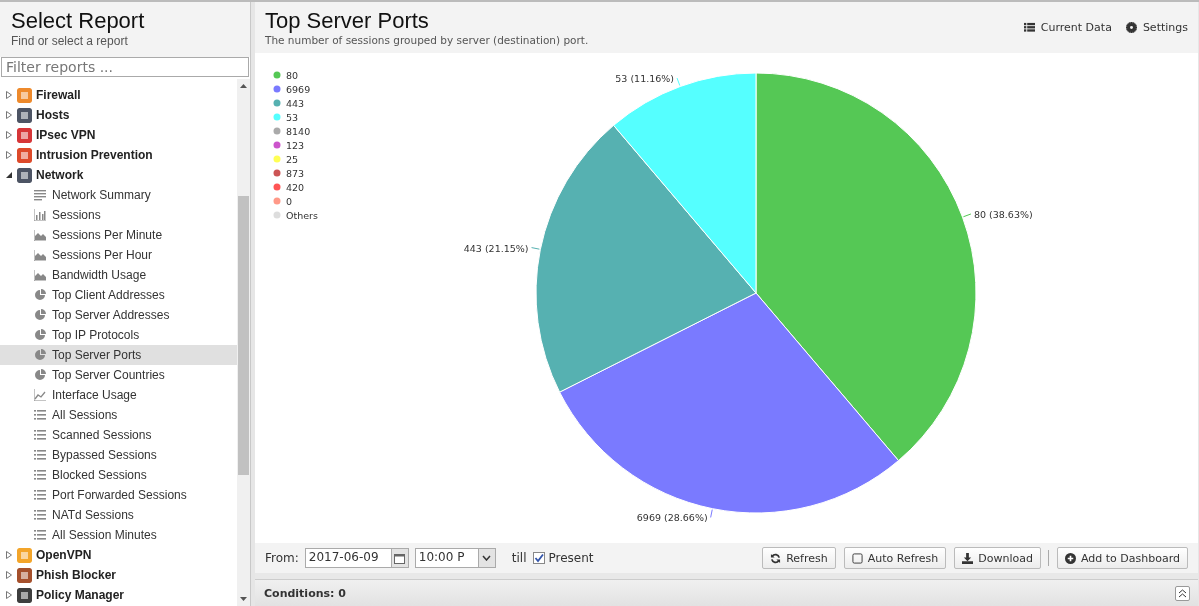 This screenshot has height=606, width=1199. What do you see at coordinates (40, 395) in the screenshot?
I see `line-chart-icon` at bounding box center [40, 395].